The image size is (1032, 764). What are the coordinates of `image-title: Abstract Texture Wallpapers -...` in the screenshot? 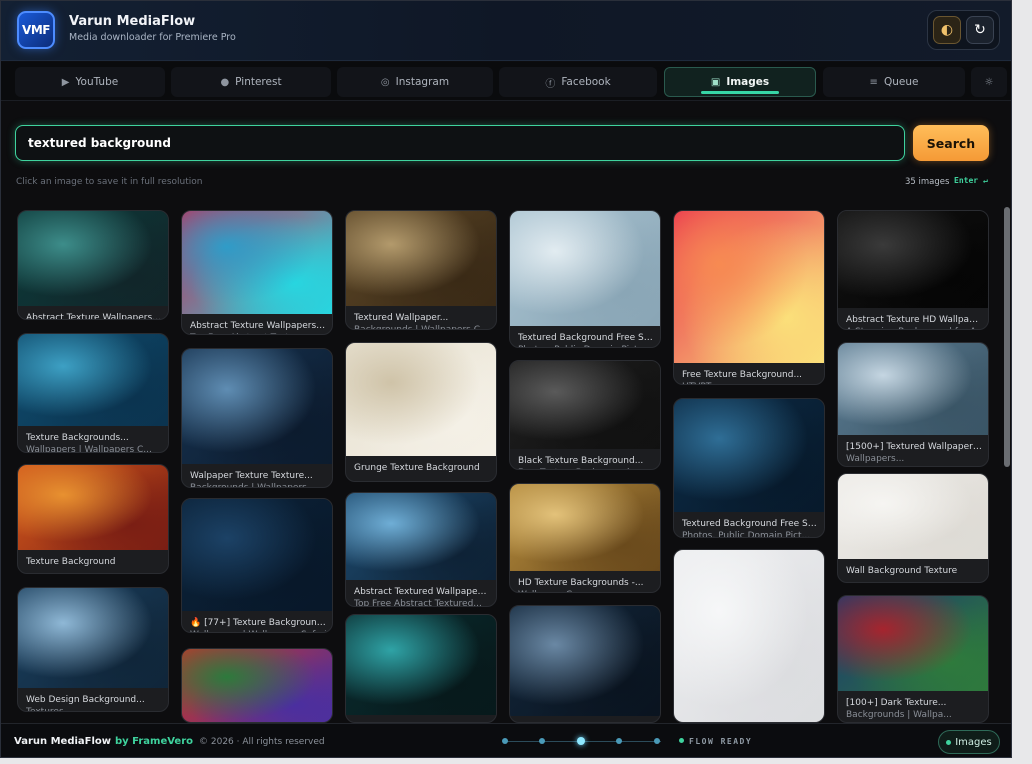 It's located at (94, 316).